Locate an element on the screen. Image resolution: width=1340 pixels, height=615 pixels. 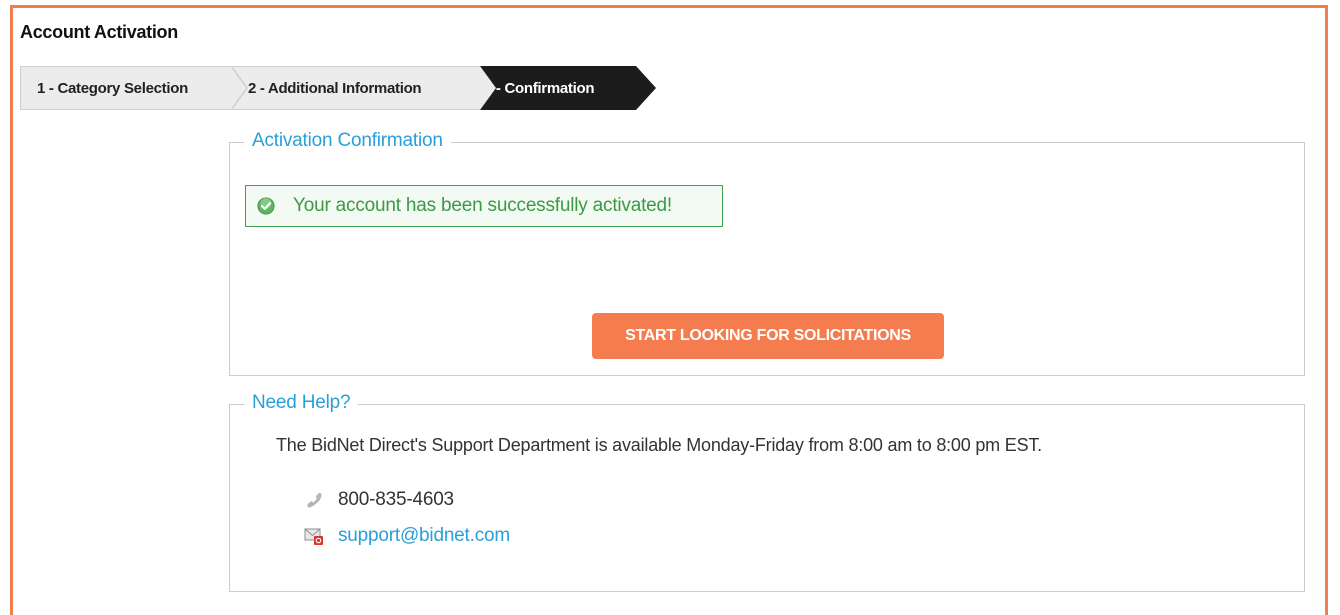
step-additional-information: 2 - Additional Information is located at coordinates (356, 88).